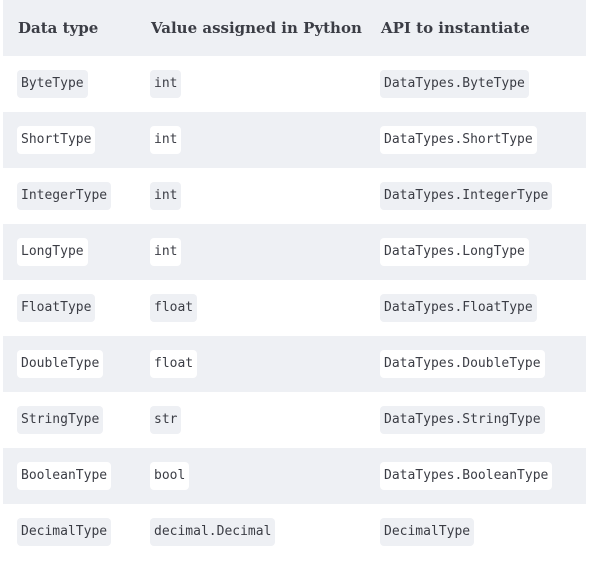  What do you see at coordinates (476, 532) in the screenshot?
I see `cell-api: DecimalType` at bounding box center [476, 532].